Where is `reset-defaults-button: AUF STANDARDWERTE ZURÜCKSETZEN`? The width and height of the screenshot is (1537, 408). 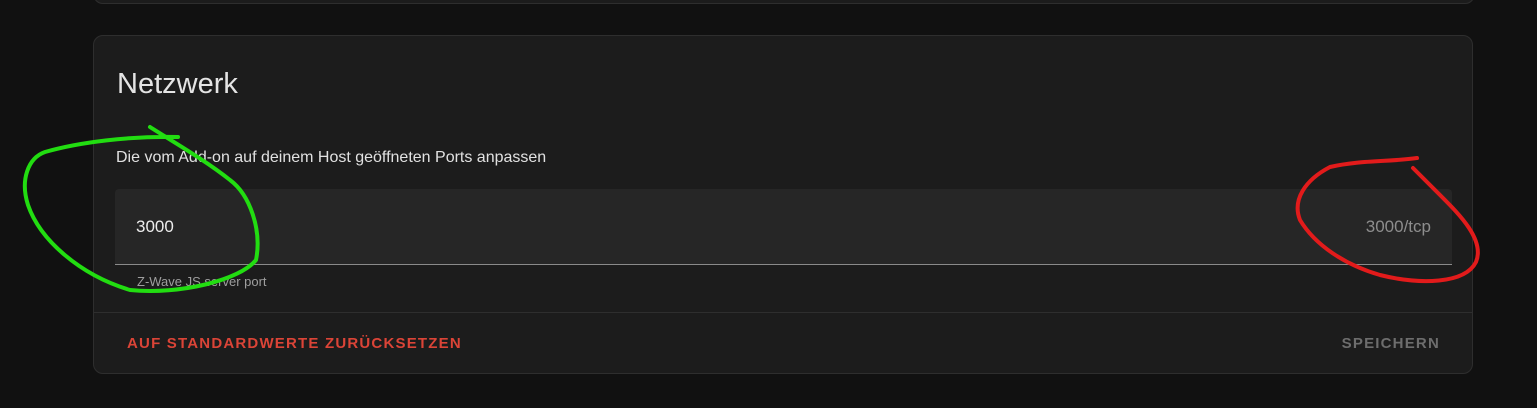
reset-defaults-button: AUF STANDARDWERTE ZURÜCKSETZEN is located at coordinates (294, 343).